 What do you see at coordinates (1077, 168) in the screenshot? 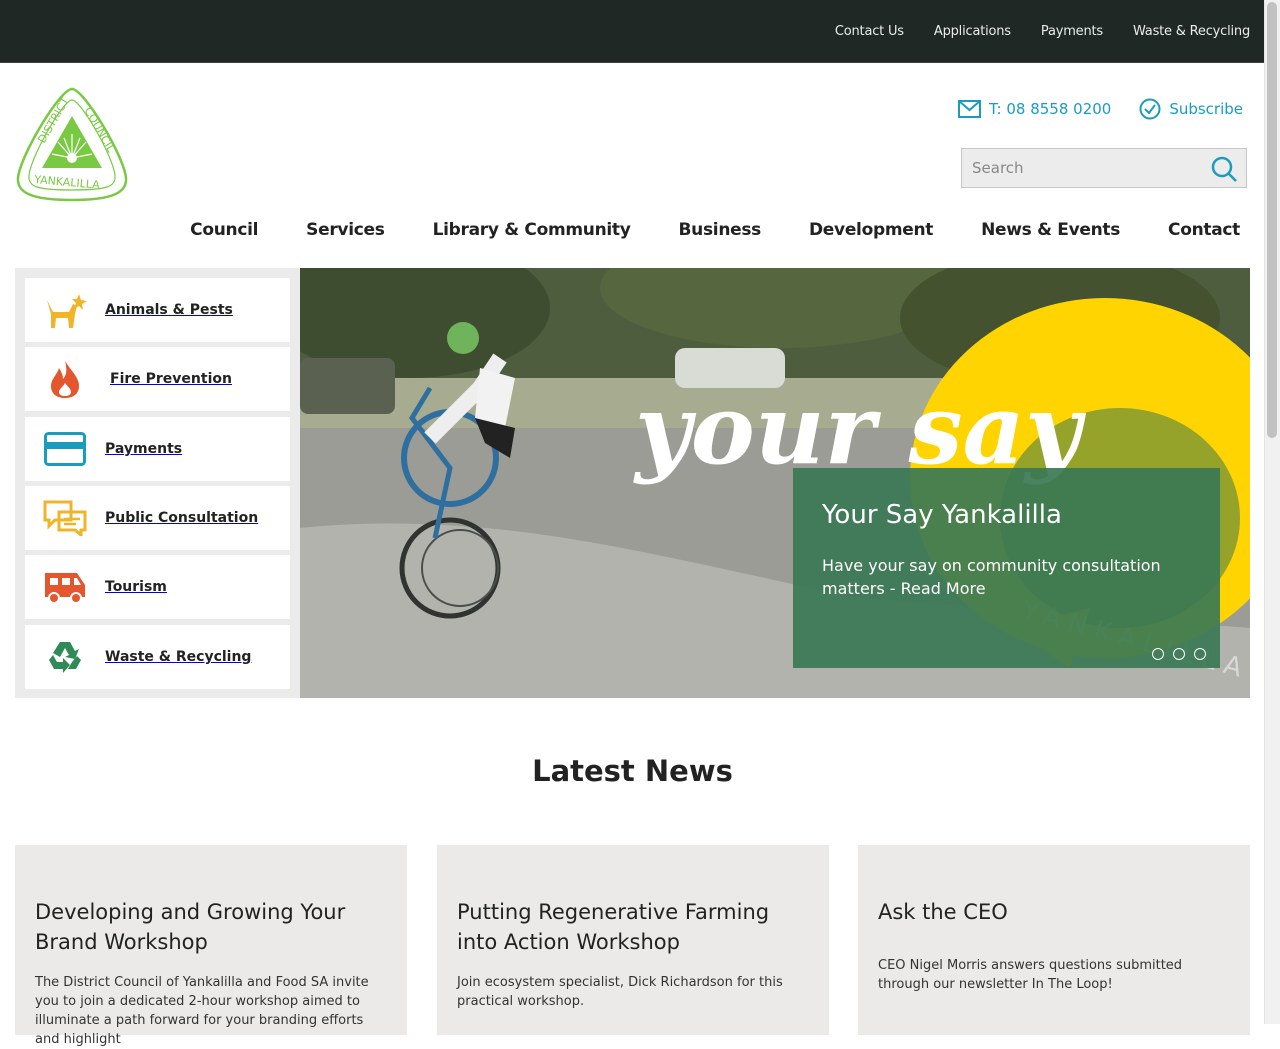
I see `search-input` at bounding box center [1077, 168].